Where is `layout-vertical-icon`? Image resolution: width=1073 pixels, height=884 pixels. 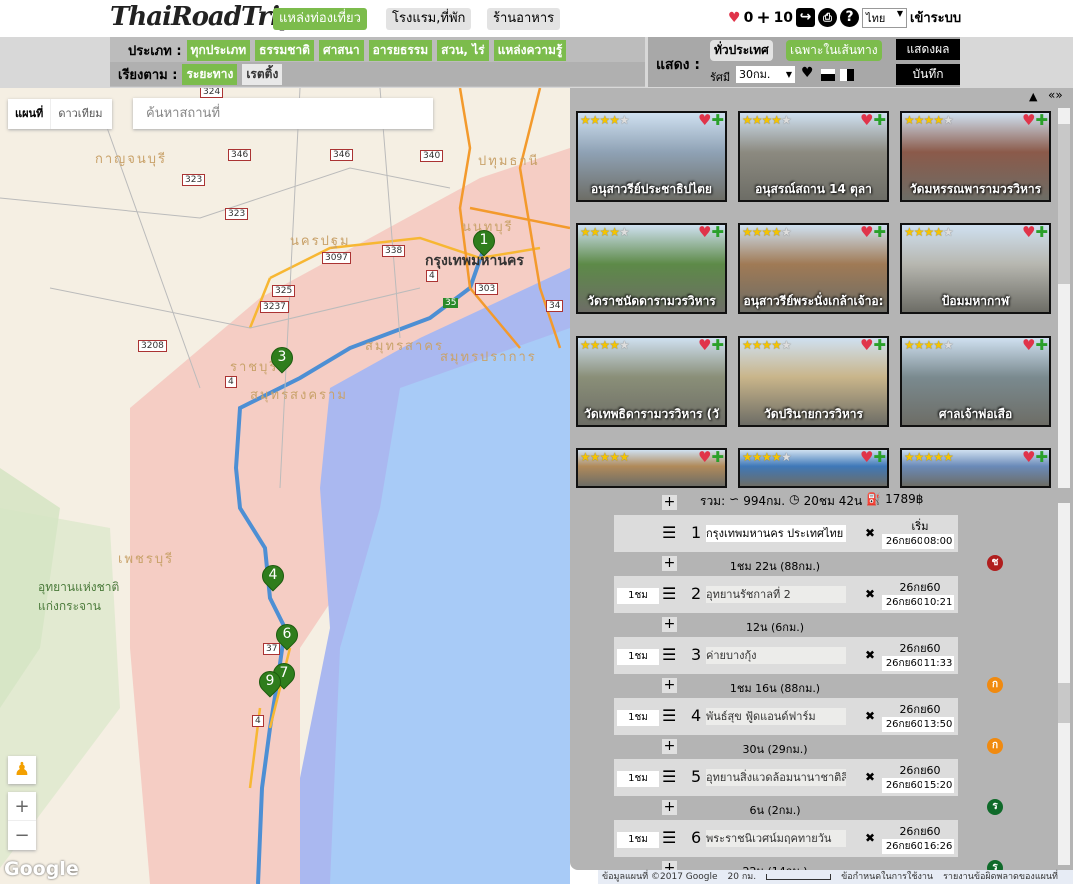 layout-vertical-icon is located at coordinates (847, 75).